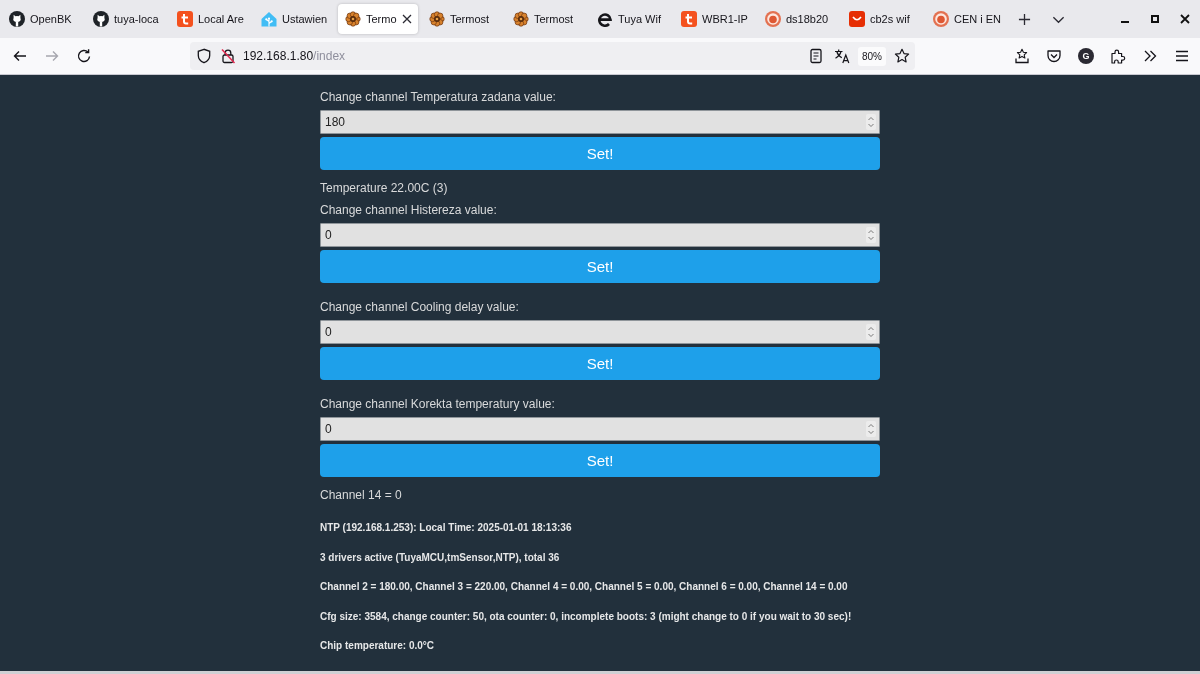 This screenshot has height=674, width=1200. What do you see at coordinates (210, 19) in the screenshot?
I see `browser-tab: Local Are` at bounding box center [210, 19].